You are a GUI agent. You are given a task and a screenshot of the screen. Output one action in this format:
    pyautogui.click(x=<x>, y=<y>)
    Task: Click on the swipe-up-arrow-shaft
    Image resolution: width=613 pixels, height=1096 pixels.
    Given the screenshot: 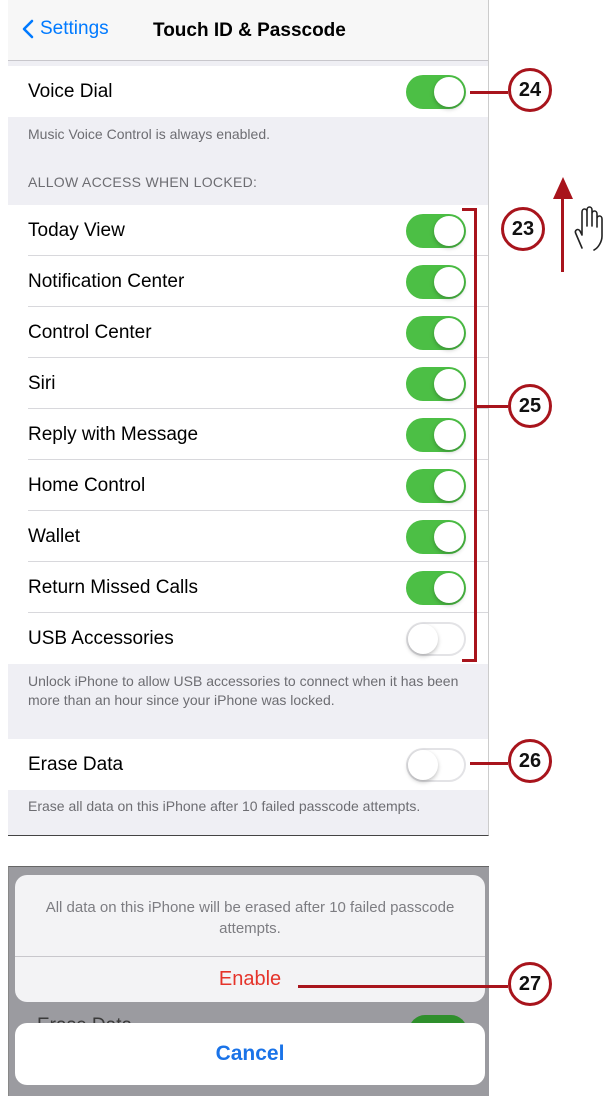 What is the action you would take?
    pyautogui.click(x=562, y=233)
    